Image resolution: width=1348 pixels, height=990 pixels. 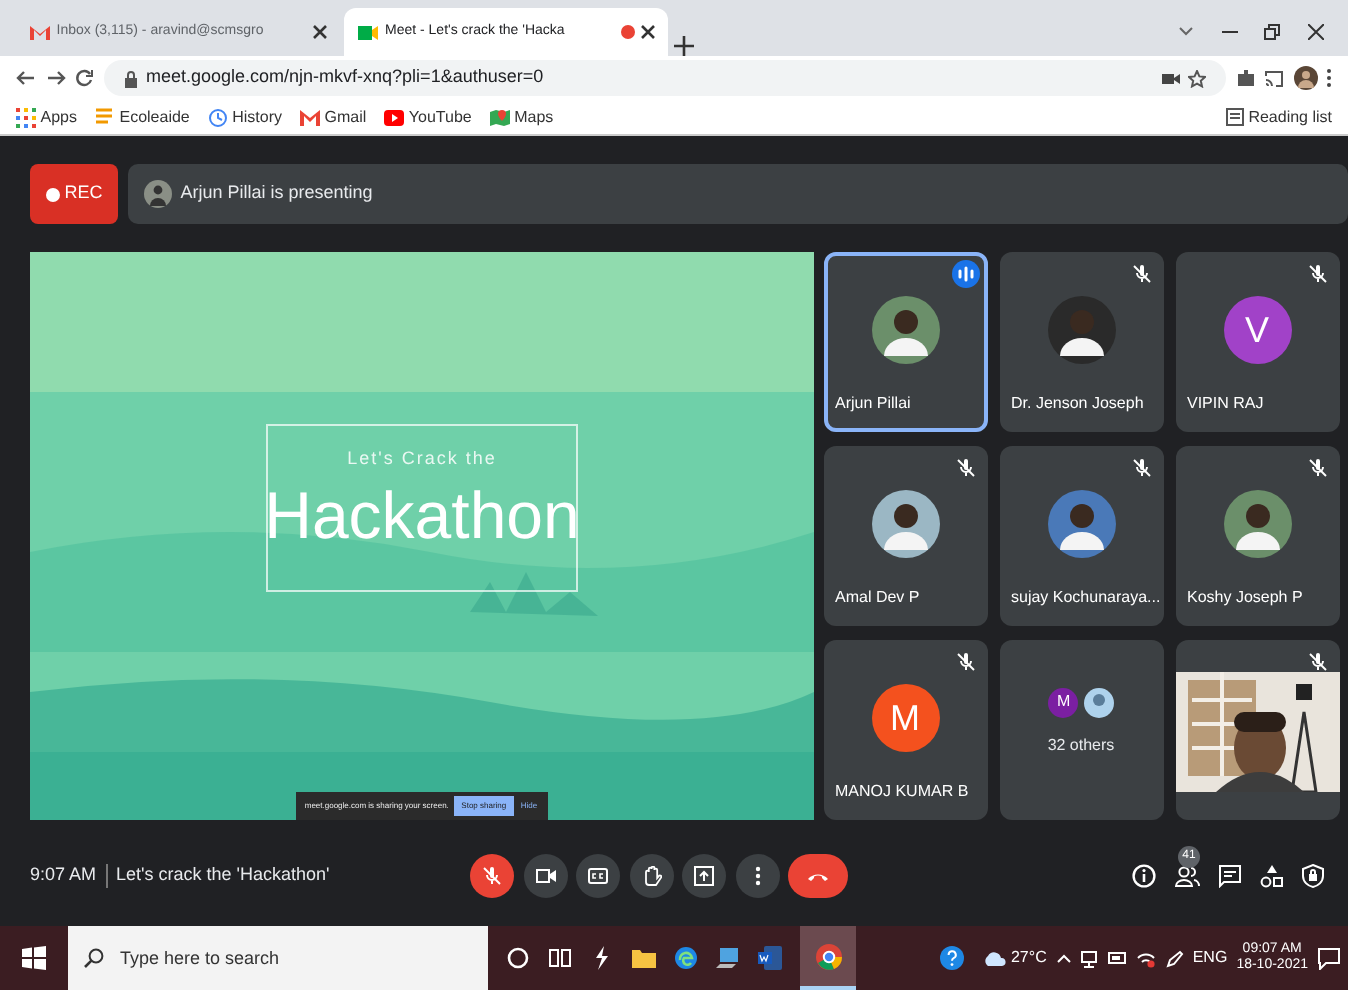 What do you see at coordinates (902, 792) in the screenshot?
I see `participant-name: MANOJ KUMAR B` at bounding box center [902, 792].